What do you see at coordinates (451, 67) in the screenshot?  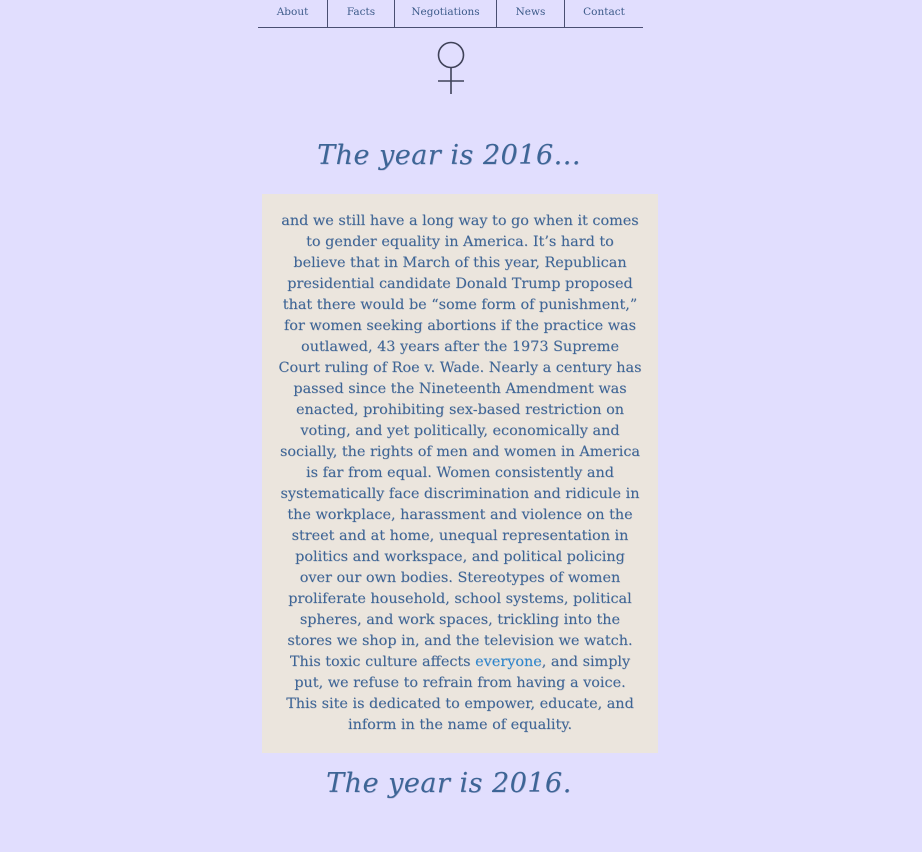 I see `venus-symbol-icon` at bounding box center [451, 67].